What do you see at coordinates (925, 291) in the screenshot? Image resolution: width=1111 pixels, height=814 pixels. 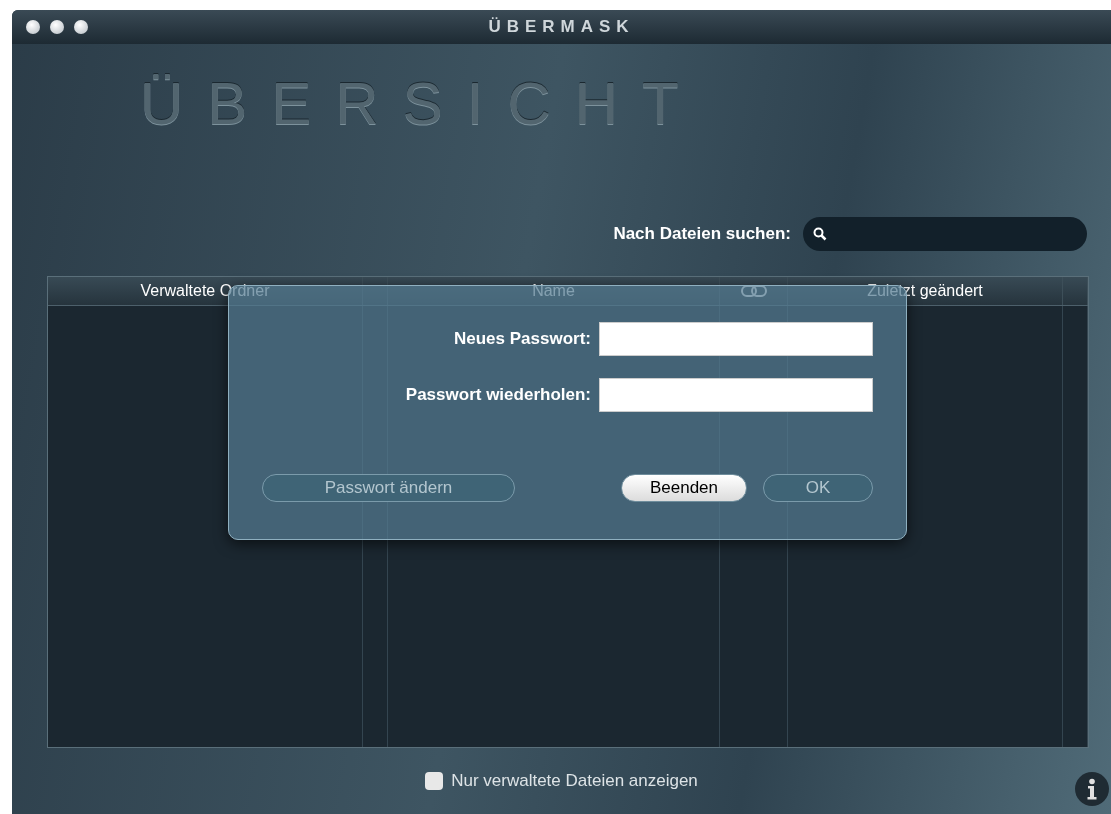 I see `column-header: Zuletzt geändert` at bounding box center [925, 291].